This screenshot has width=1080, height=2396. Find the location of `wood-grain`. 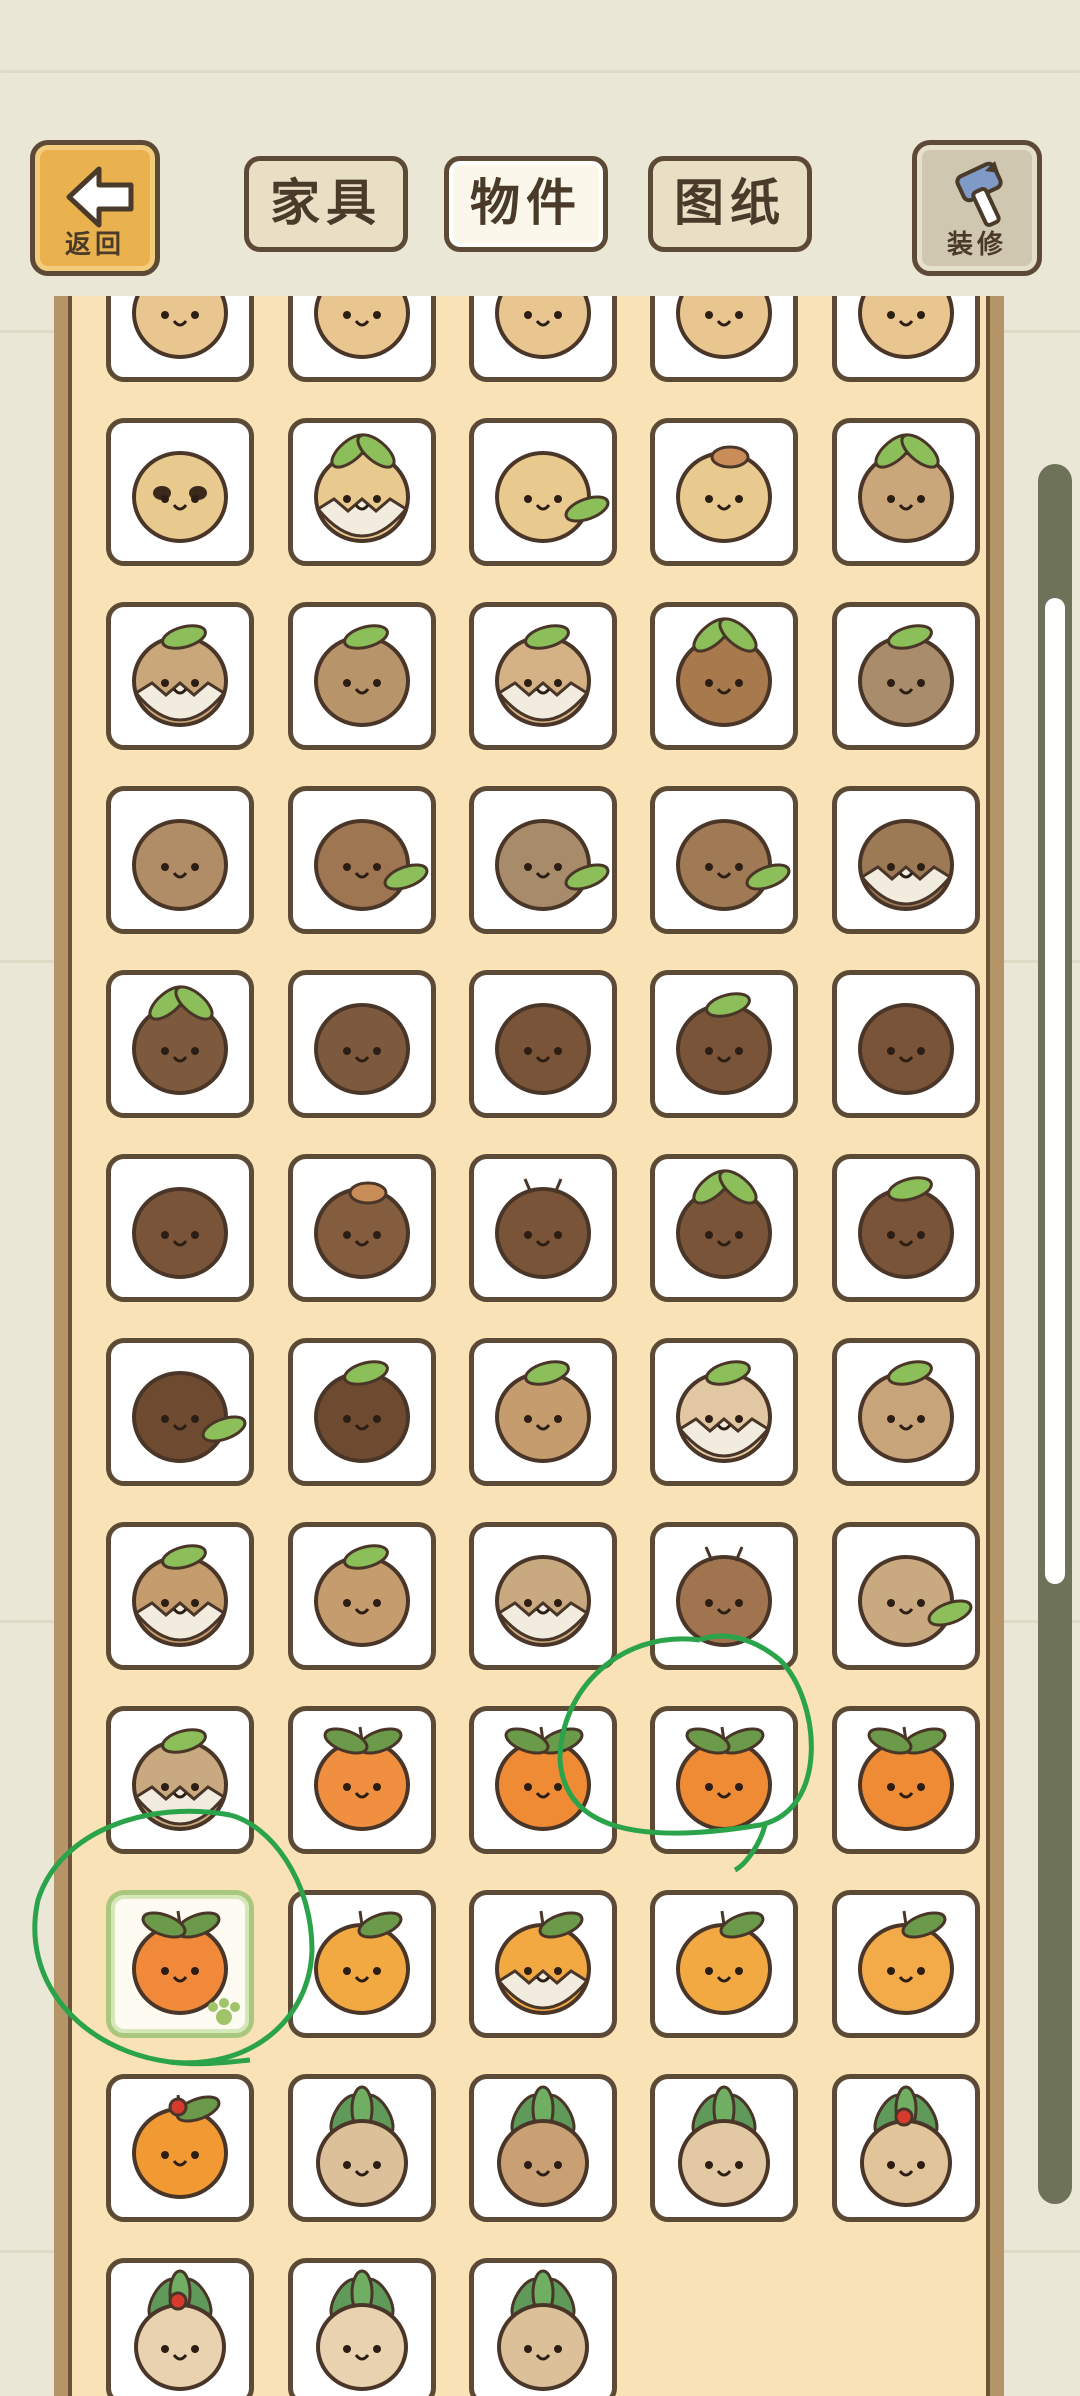

wood-grain is located at coordinates (540, 71).